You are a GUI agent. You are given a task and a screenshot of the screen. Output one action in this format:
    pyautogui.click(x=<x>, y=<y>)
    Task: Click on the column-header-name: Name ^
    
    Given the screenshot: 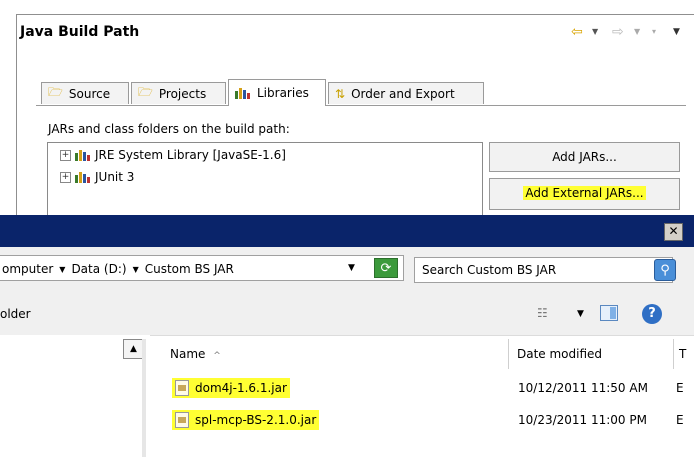 What is the action you would take?
    pyautogui.click(x=329, y=354)
    